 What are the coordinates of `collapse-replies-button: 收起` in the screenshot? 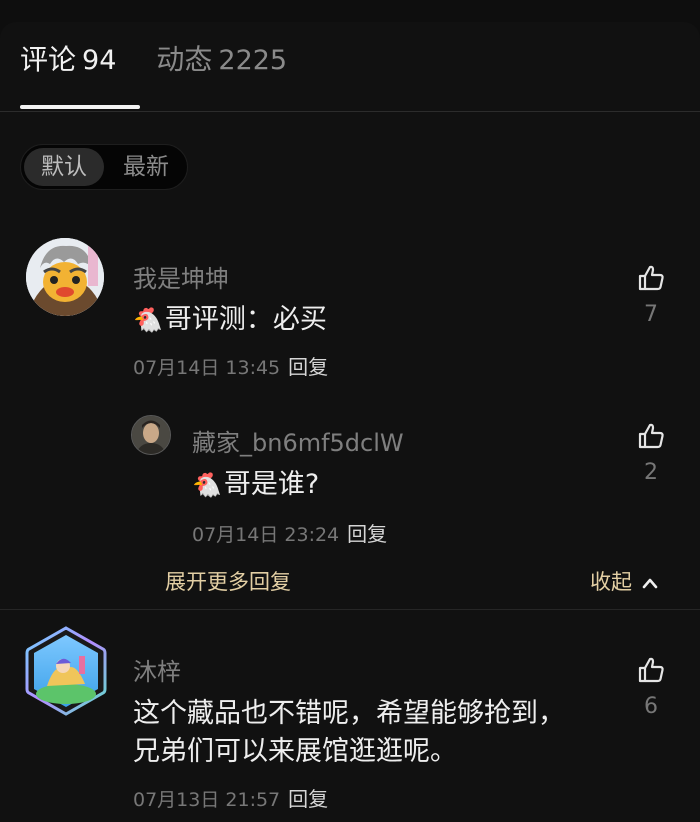 It's located at (624, 581).